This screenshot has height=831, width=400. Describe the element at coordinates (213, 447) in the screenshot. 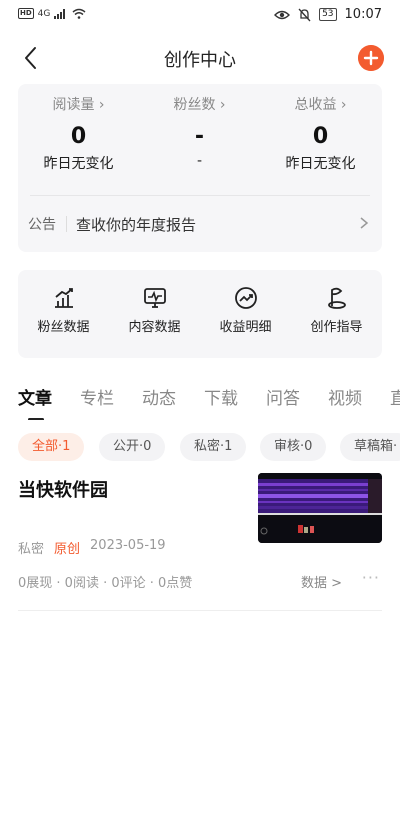

I see `chip-private: 私密·1` at that location.